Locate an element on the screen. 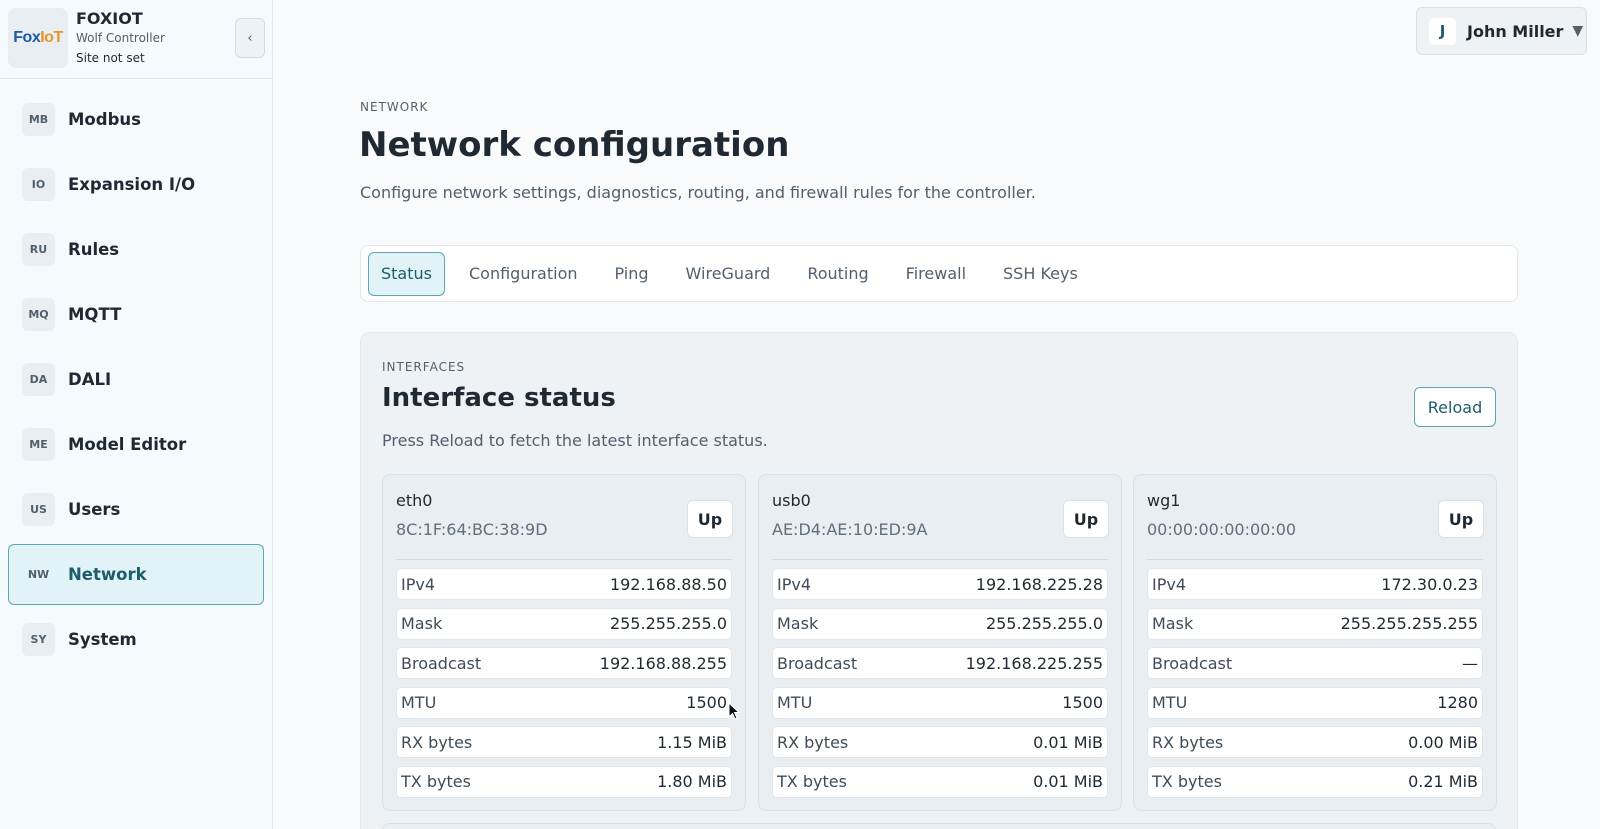 This screenshot has height=829, width=1600. sidebar-item-network: NW Network is located at coordinates (136, 574).